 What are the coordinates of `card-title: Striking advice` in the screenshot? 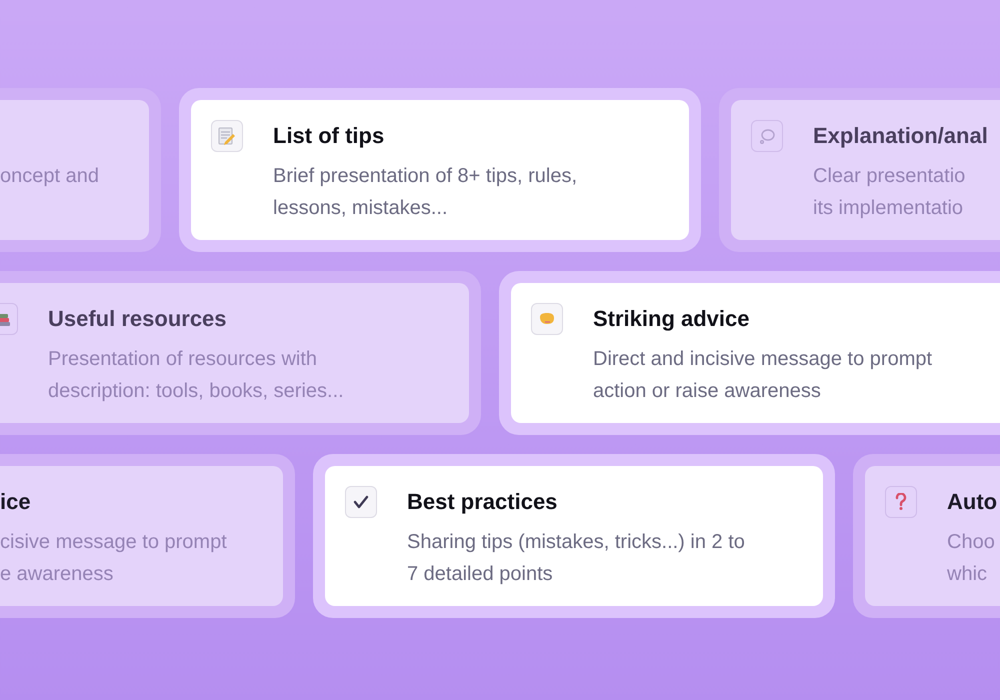 It's located at (672, 319).